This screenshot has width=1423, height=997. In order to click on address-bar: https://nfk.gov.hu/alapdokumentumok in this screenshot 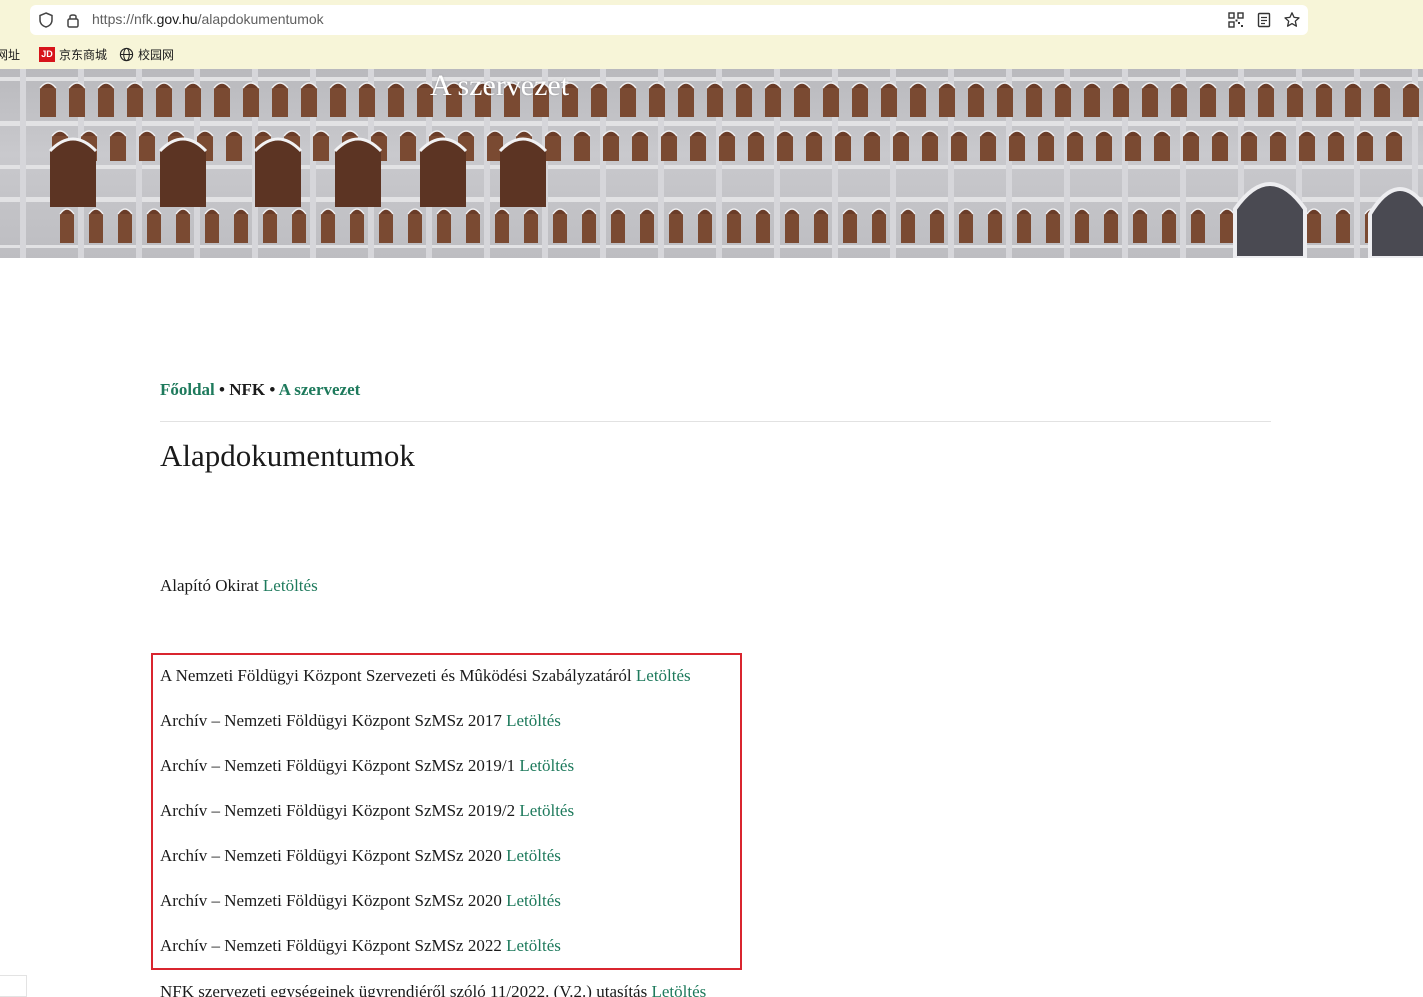, I will do `click(669, 20)`.